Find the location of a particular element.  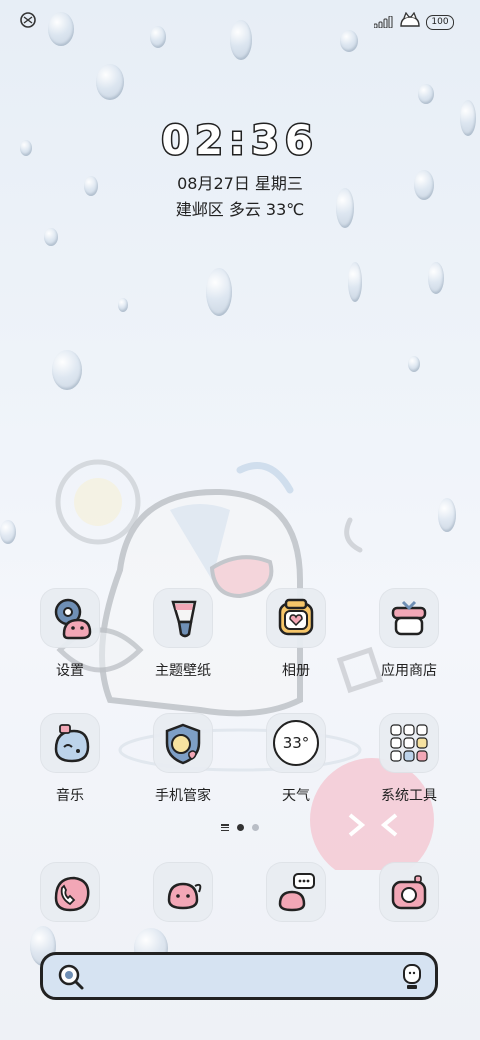

page-indicator is located at coordinates (240, 827).